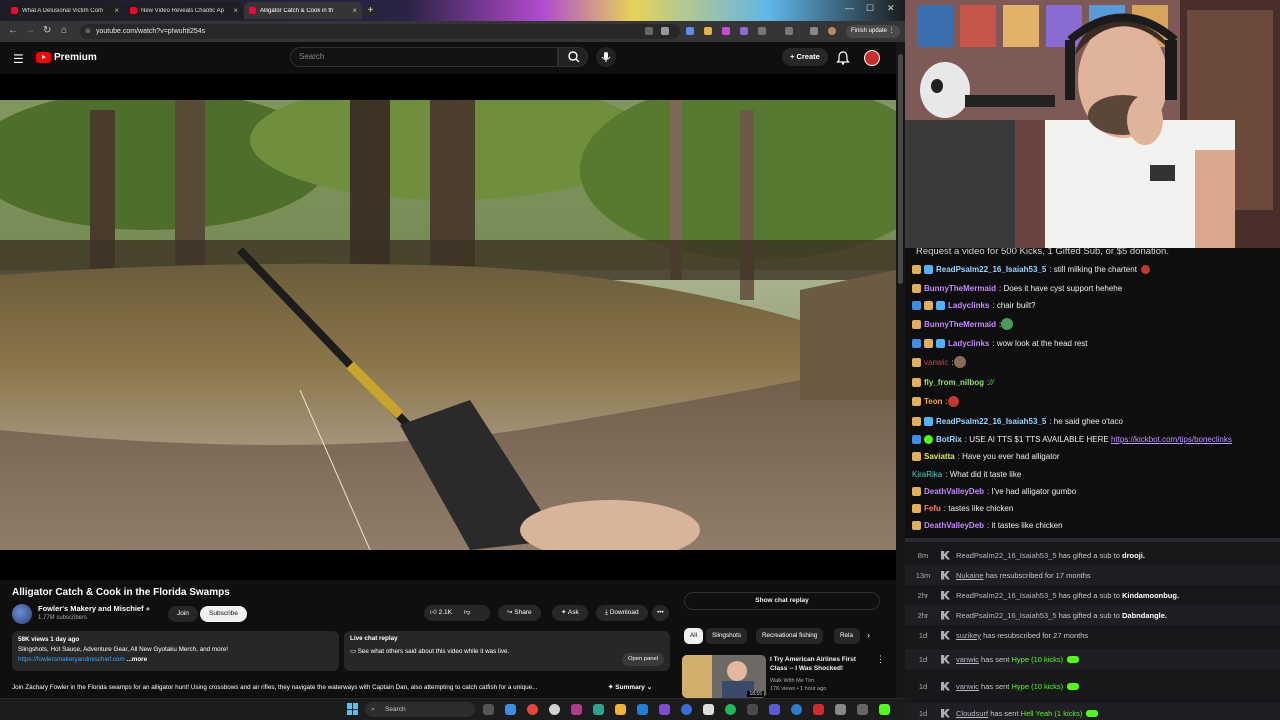 This screenshot has width=1280, height=720. What do you see at coordinates (954, 382) in the screenshot?
I see `chat-username: fly_from_nilbog` at bounding box center [954, 382].